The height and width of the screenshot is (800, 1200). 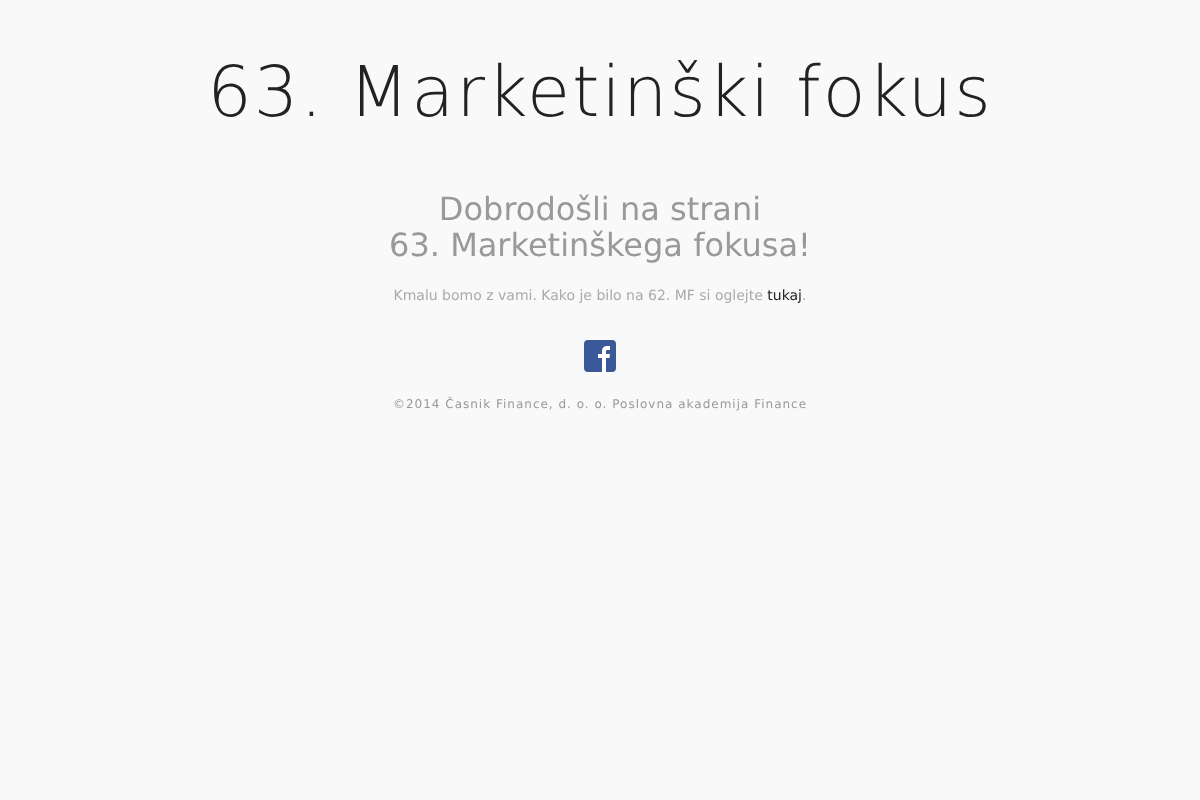 What do you see at coordinates (600, 94) in the screenshot?
I see `page-title: 63. Marketinški fokus` at bounding box center [600, 94].